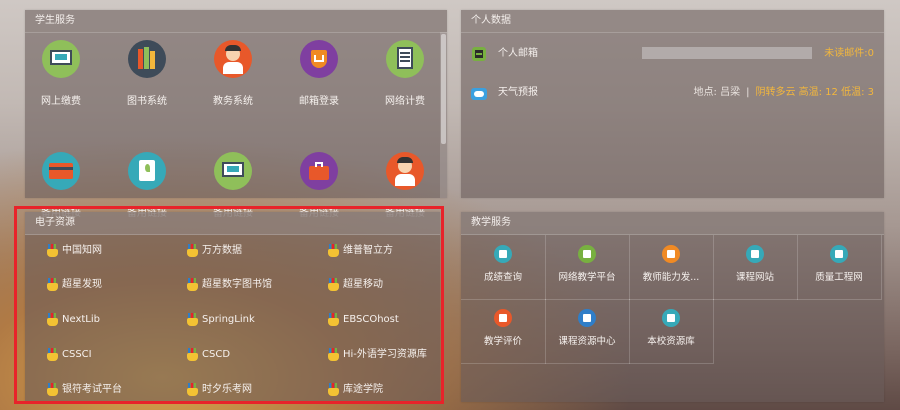  Describe the element at coordinates (502, 341) in the screenshot. I see `teaching-service-label: 教学评价` at that location.